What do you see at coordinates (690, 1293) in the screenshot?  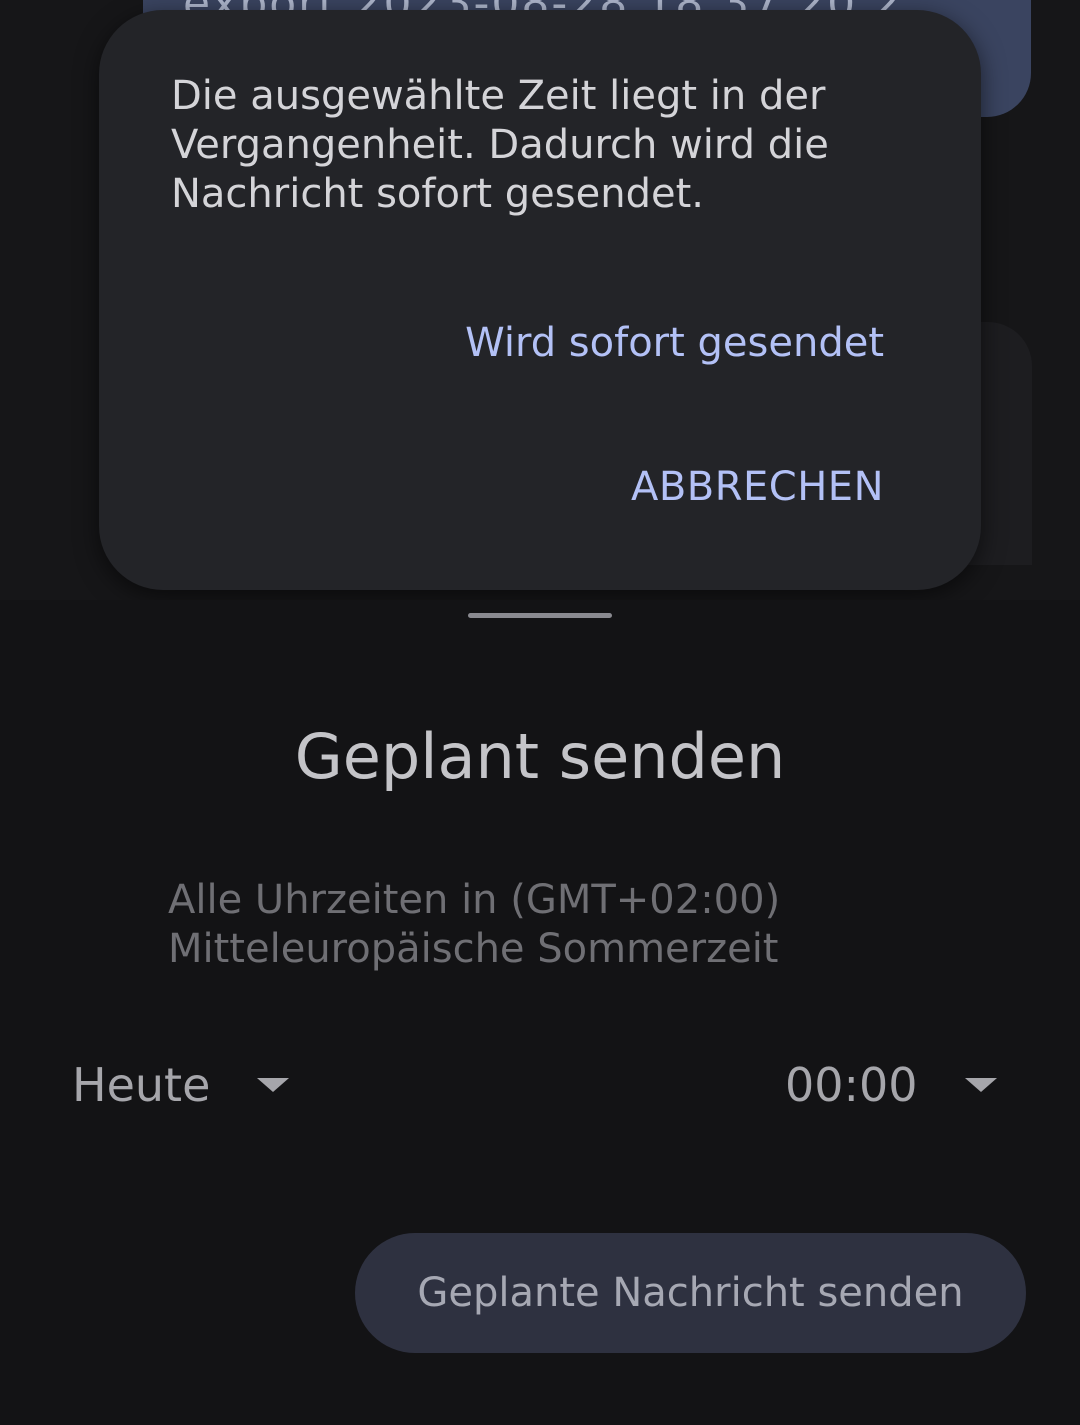 I see `schedule-send-button: Geplante Nachricht senden` at bounding box center [690, 1293].